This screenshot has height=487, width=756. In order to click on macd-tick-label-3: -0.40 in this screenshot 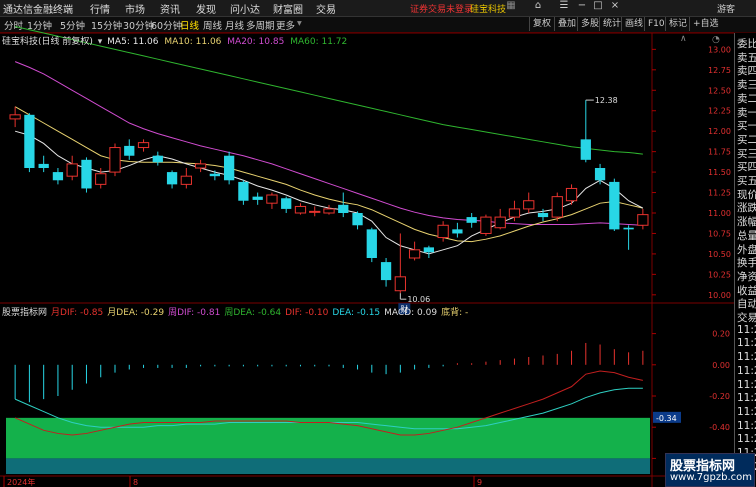, I will do `click(719, 427)`.